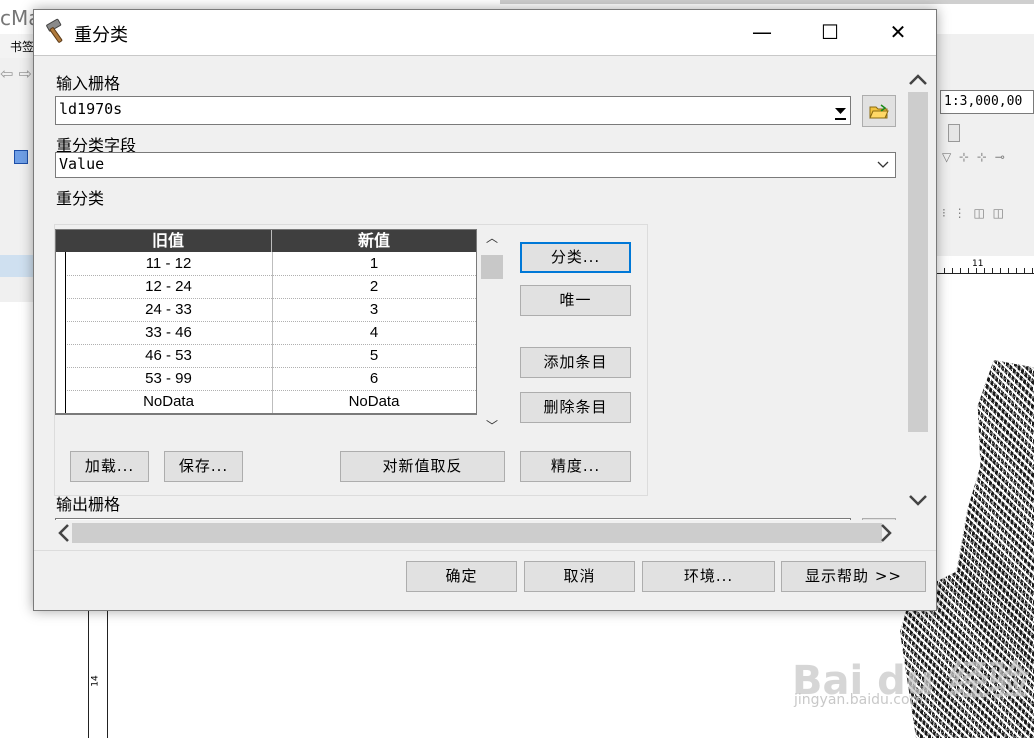  I want to click on old-value-cell: 12 - 24, so click(169, 286).